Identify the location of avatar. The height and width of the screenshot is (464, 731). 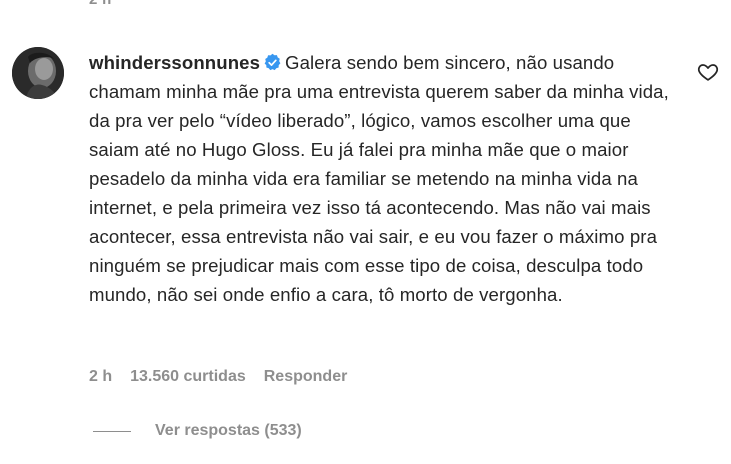
(38, 73).